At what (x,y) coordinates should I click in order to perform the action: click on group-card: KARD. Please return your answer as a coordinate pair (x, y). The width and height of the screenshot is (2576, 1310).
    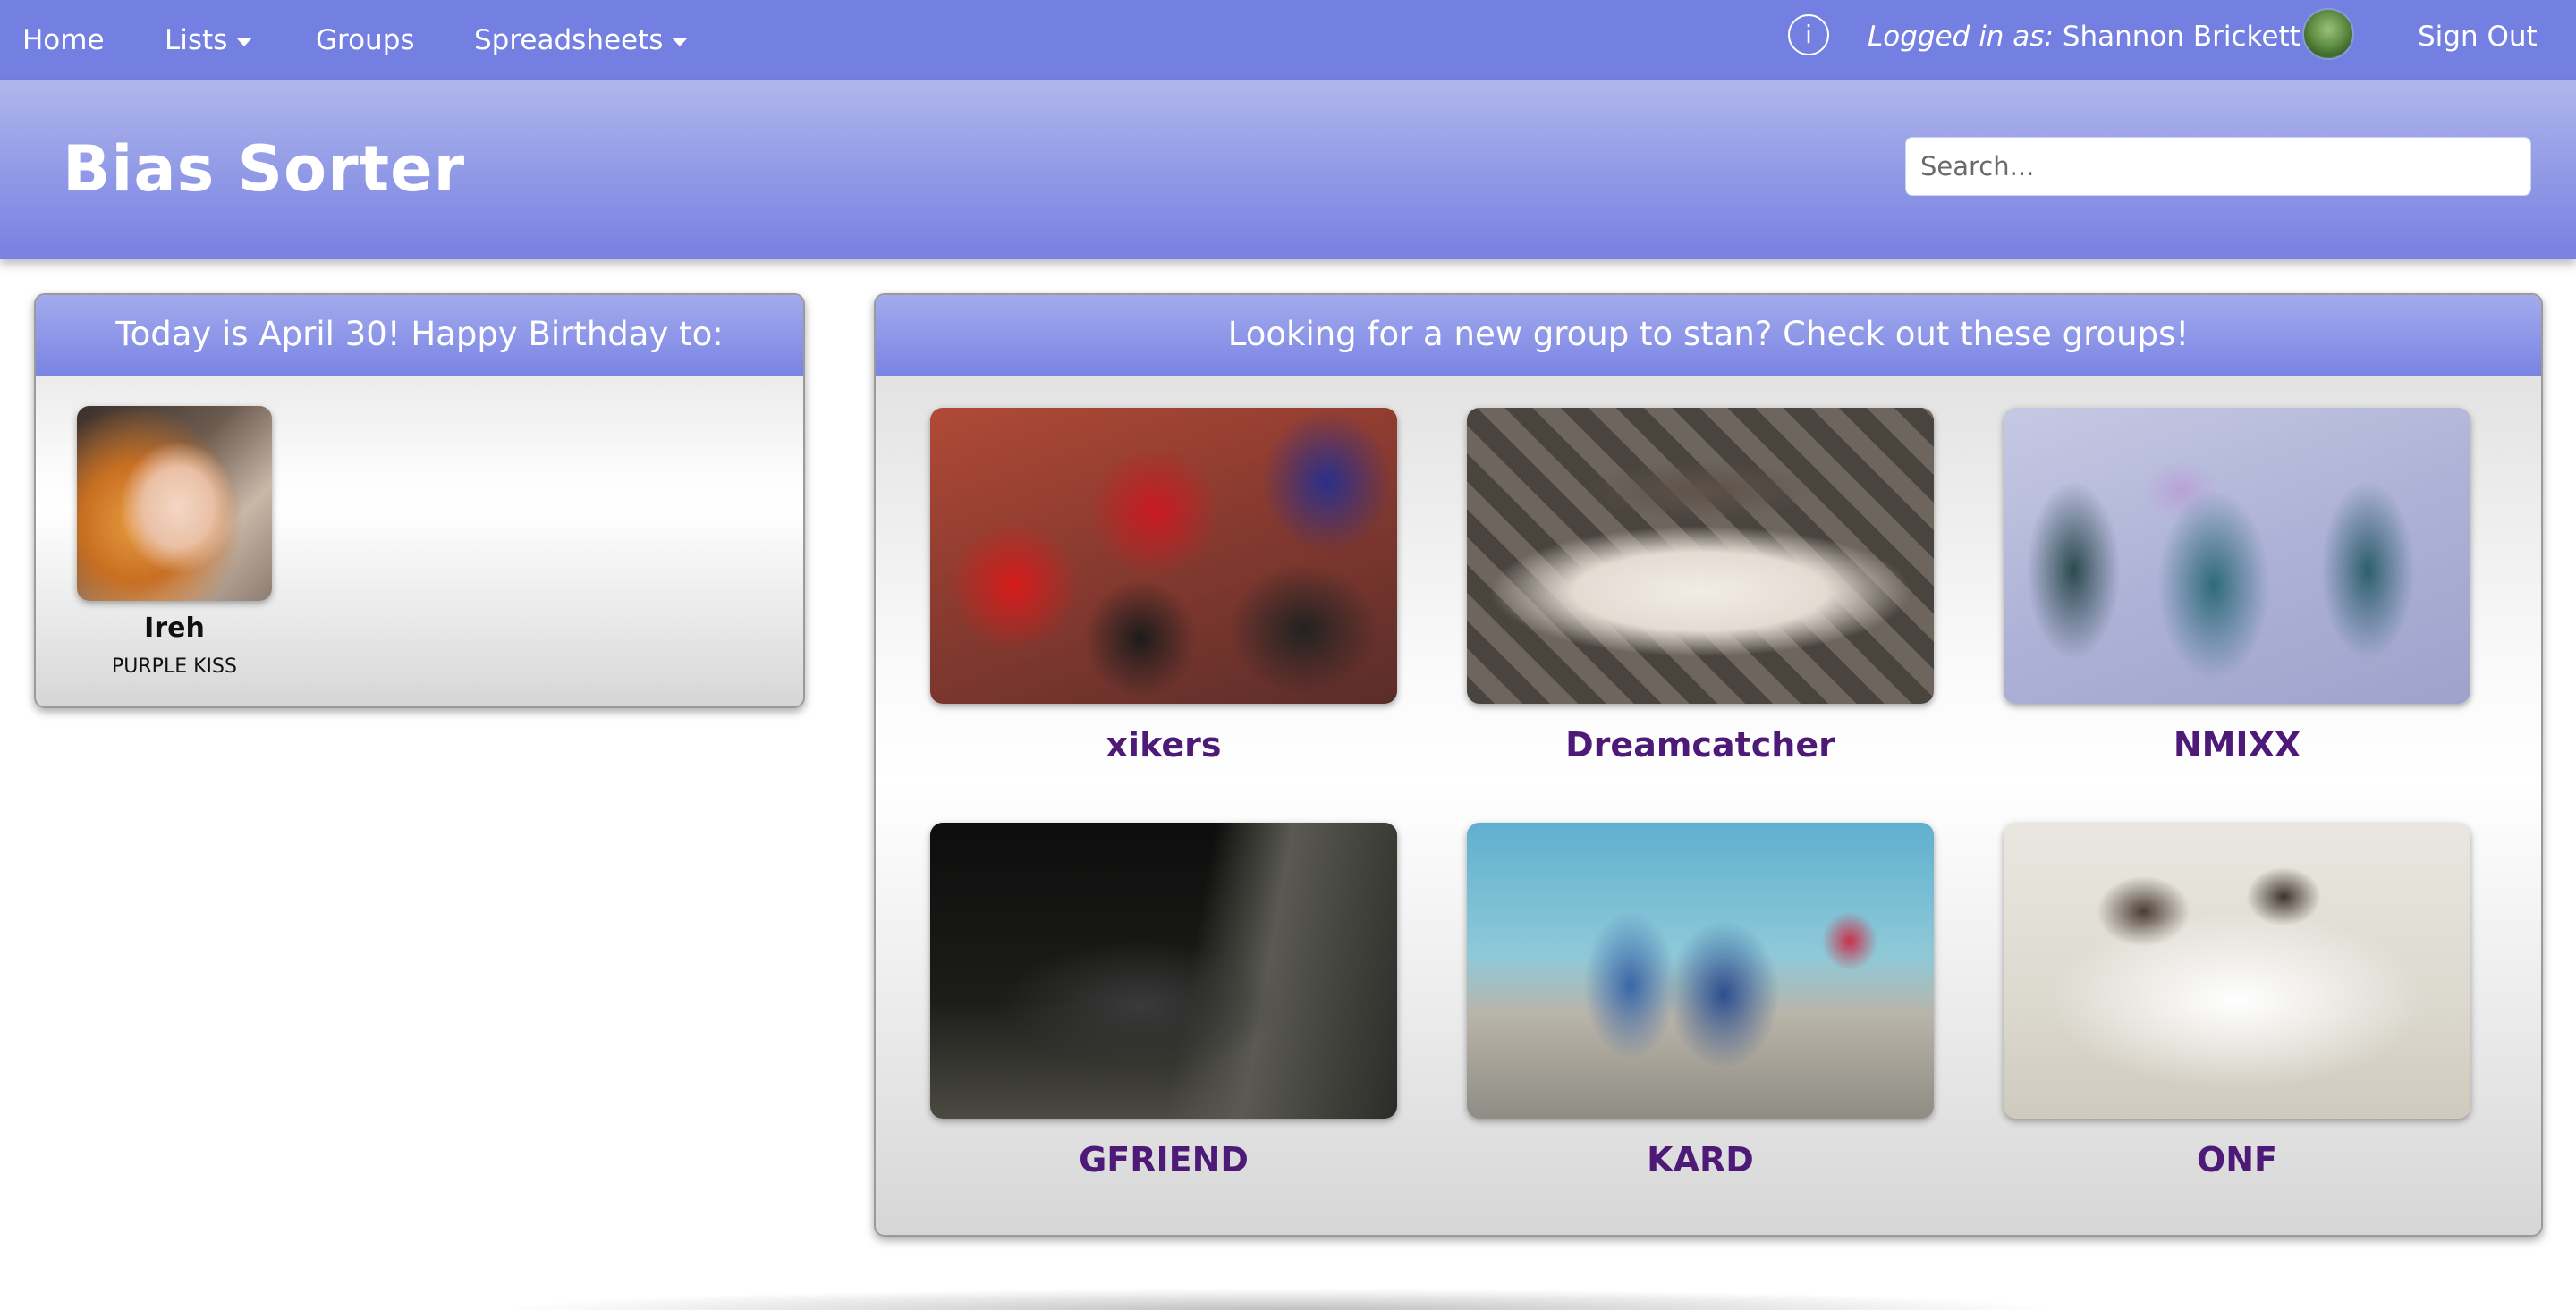
    Looking at the image, I should click on (1700, 1001).